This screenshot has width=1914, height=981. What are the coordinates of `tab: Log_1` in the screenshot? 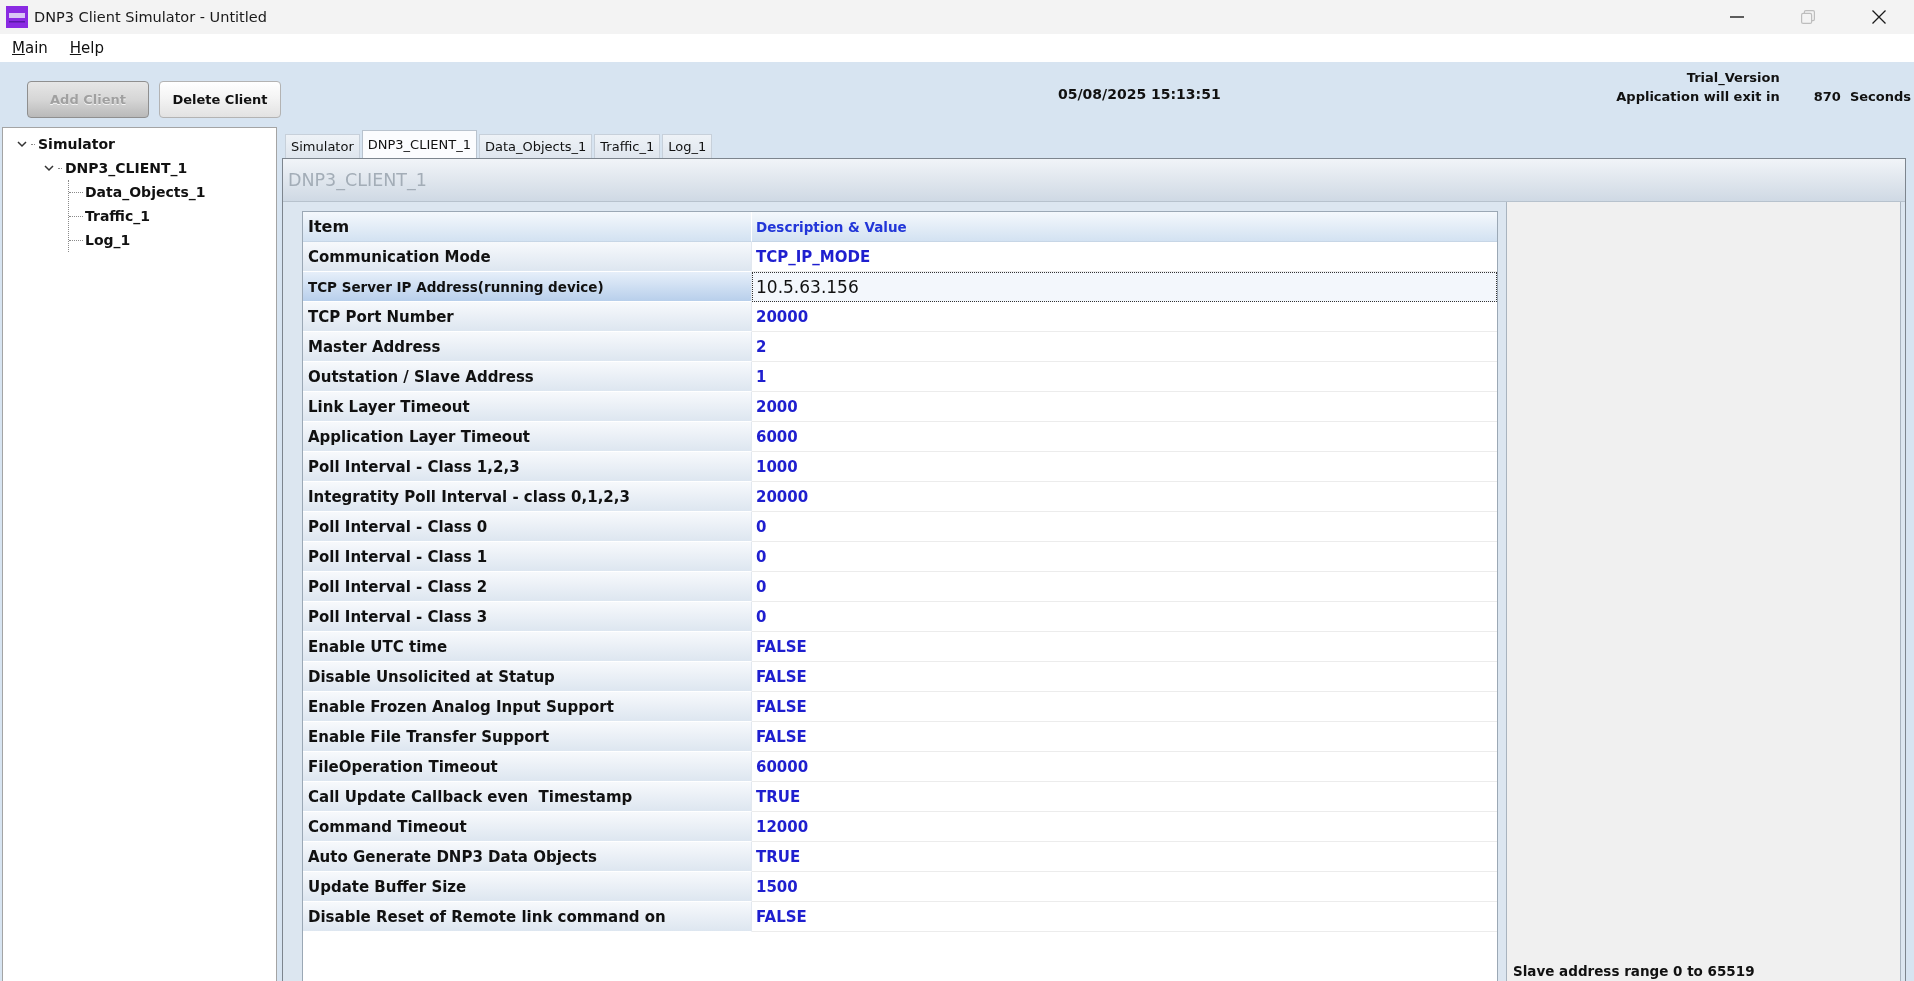 It's located at (687, 146).